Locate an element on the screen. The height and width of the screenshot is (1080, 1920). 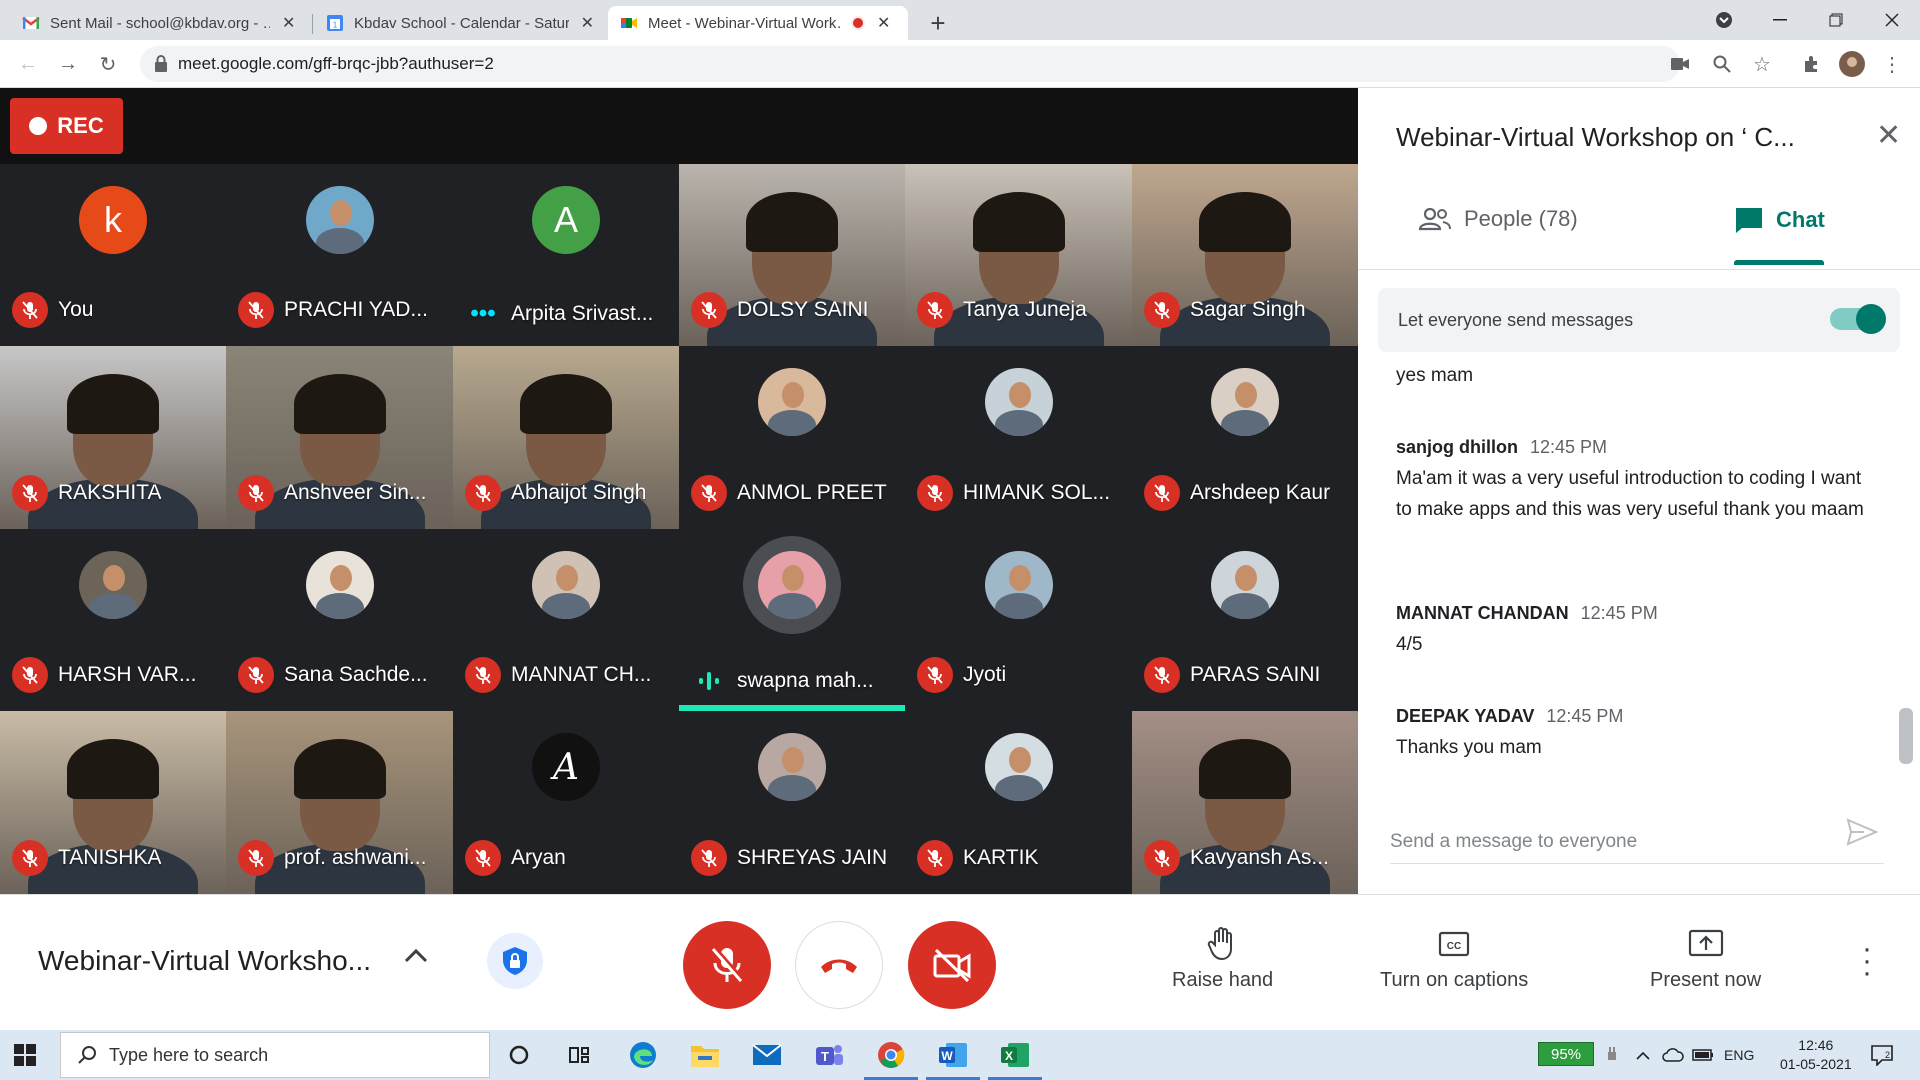
url-bar: meet.google.com/gff-brqc-jbb?authuser=2 is located at coordinates (910, 64).